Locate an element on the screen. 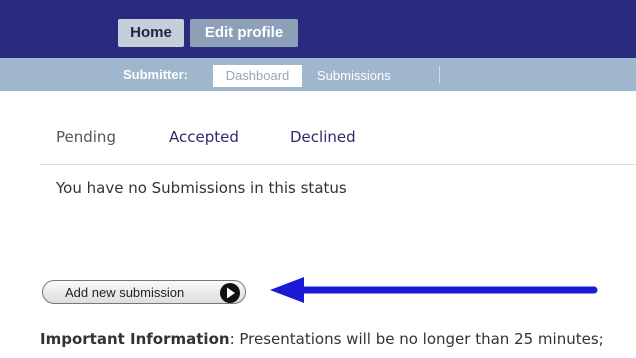  subnav-dashboard: Dashboard is located at coordinates (257, 76).